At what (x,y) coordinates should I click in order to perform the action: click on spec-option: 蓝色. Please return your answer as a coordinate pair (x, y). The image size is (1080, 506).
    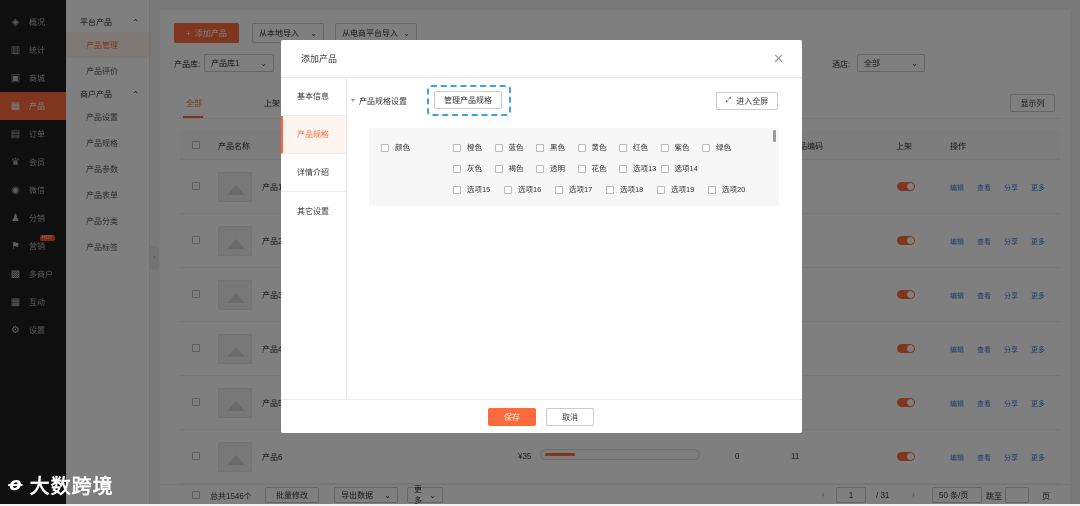
    Looking at the image, I should click on (509, 147).